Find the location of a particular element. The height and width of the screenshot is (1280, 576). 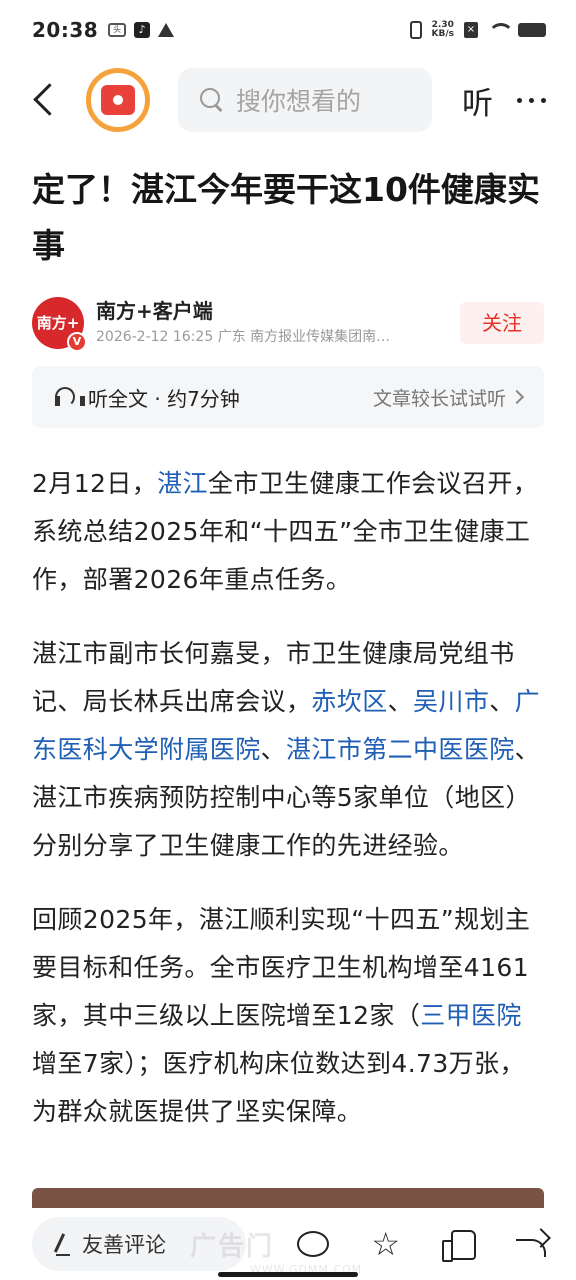

toutiao-icon: 头 is located at coordinates (117, 30).